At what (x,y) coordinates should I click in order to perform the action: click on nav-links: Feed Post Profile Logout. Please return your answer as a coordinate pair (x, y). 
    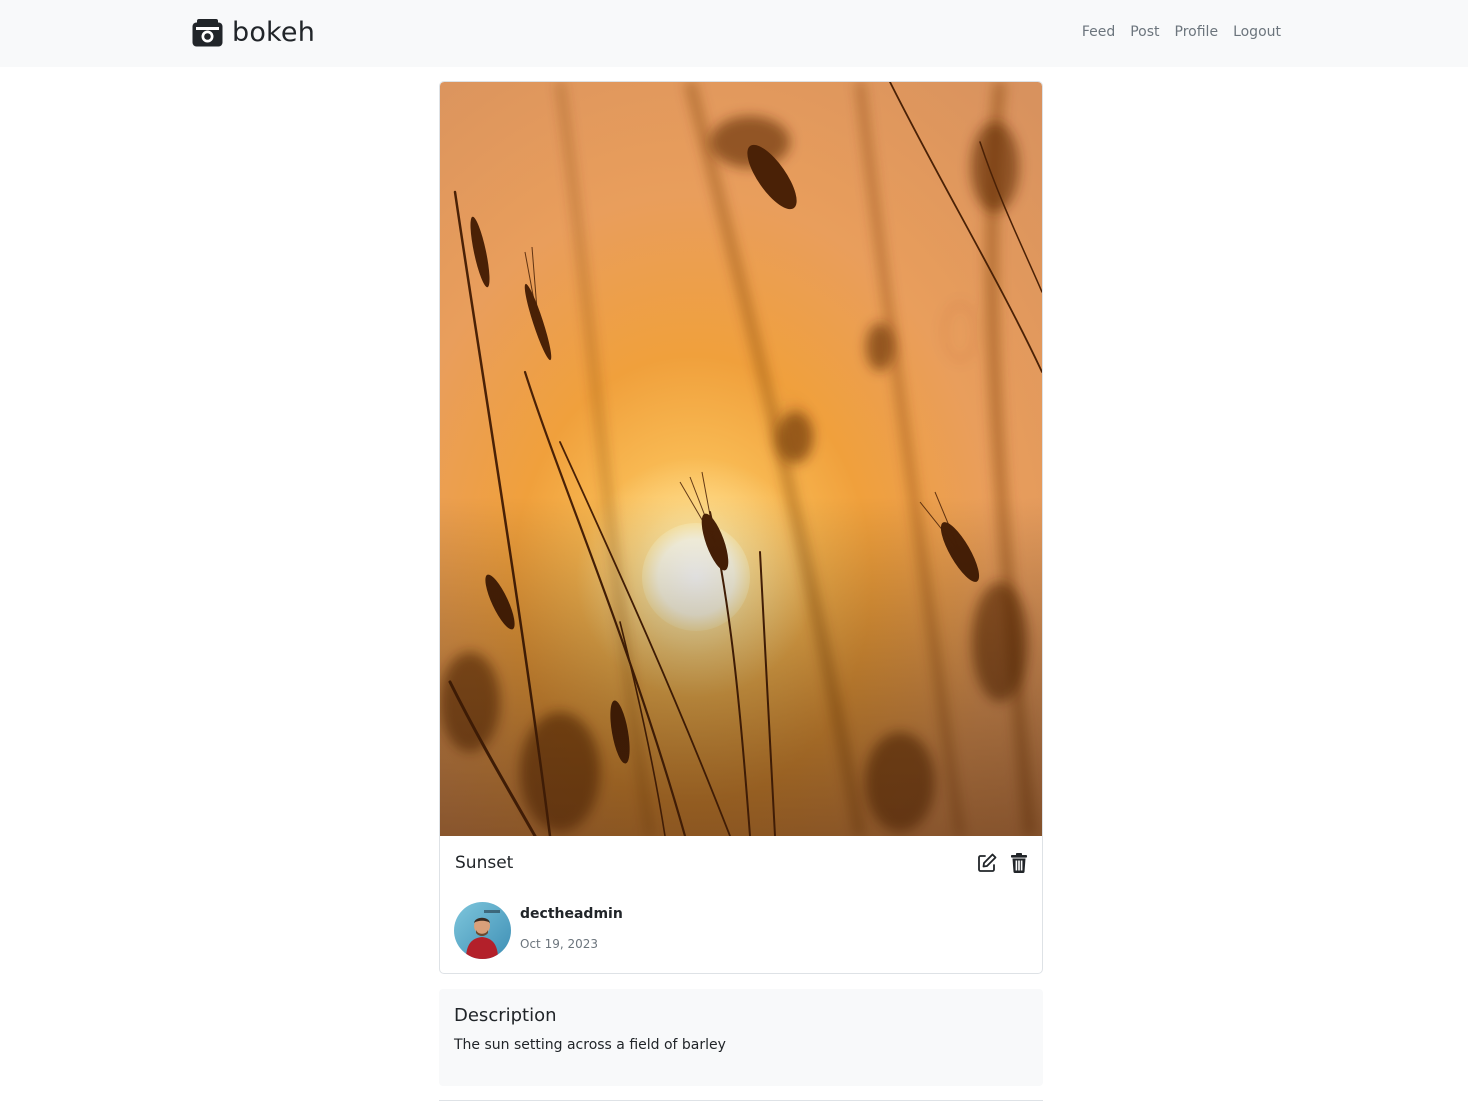
    Looking at the image, I should click on (1181, 32).